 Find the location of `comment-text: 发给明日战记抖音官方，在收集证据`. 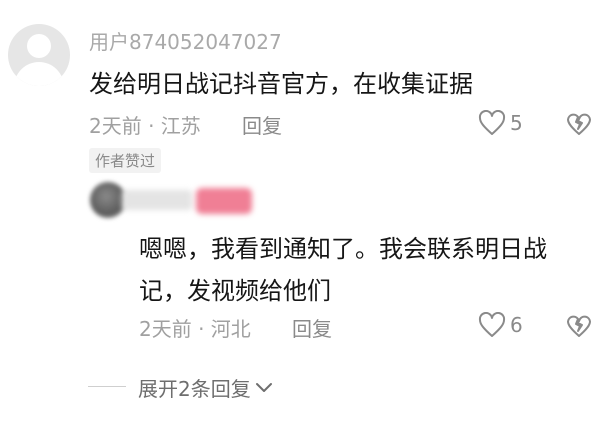

comment-text: 发给明日战记抖音官方，在收集证据 is located at coordinates (281, 84).